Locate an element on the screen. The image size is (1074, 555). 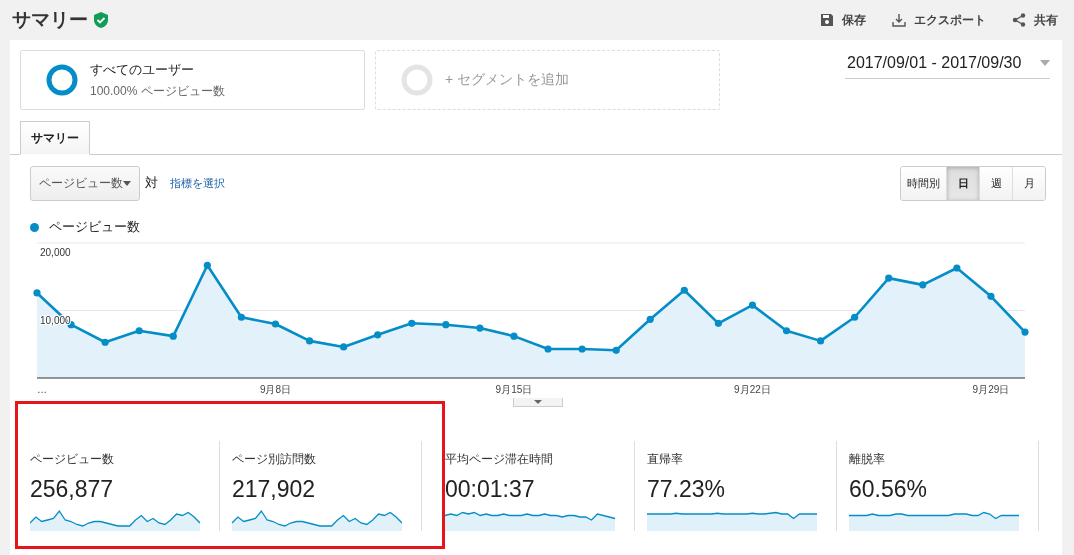
expand-handle is located at coordinates (538, 402).